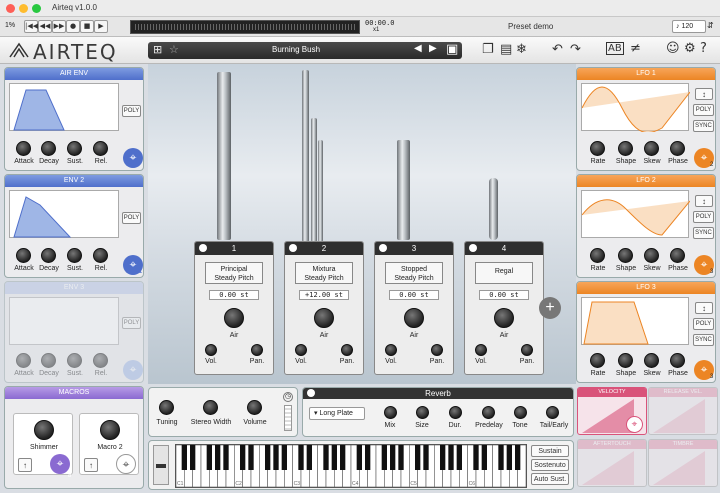 The image size is (720, 493). What do you see at coordinates (245, 27) in the screenshot?
I see `waveform-display` at bounding box center [245, 27].